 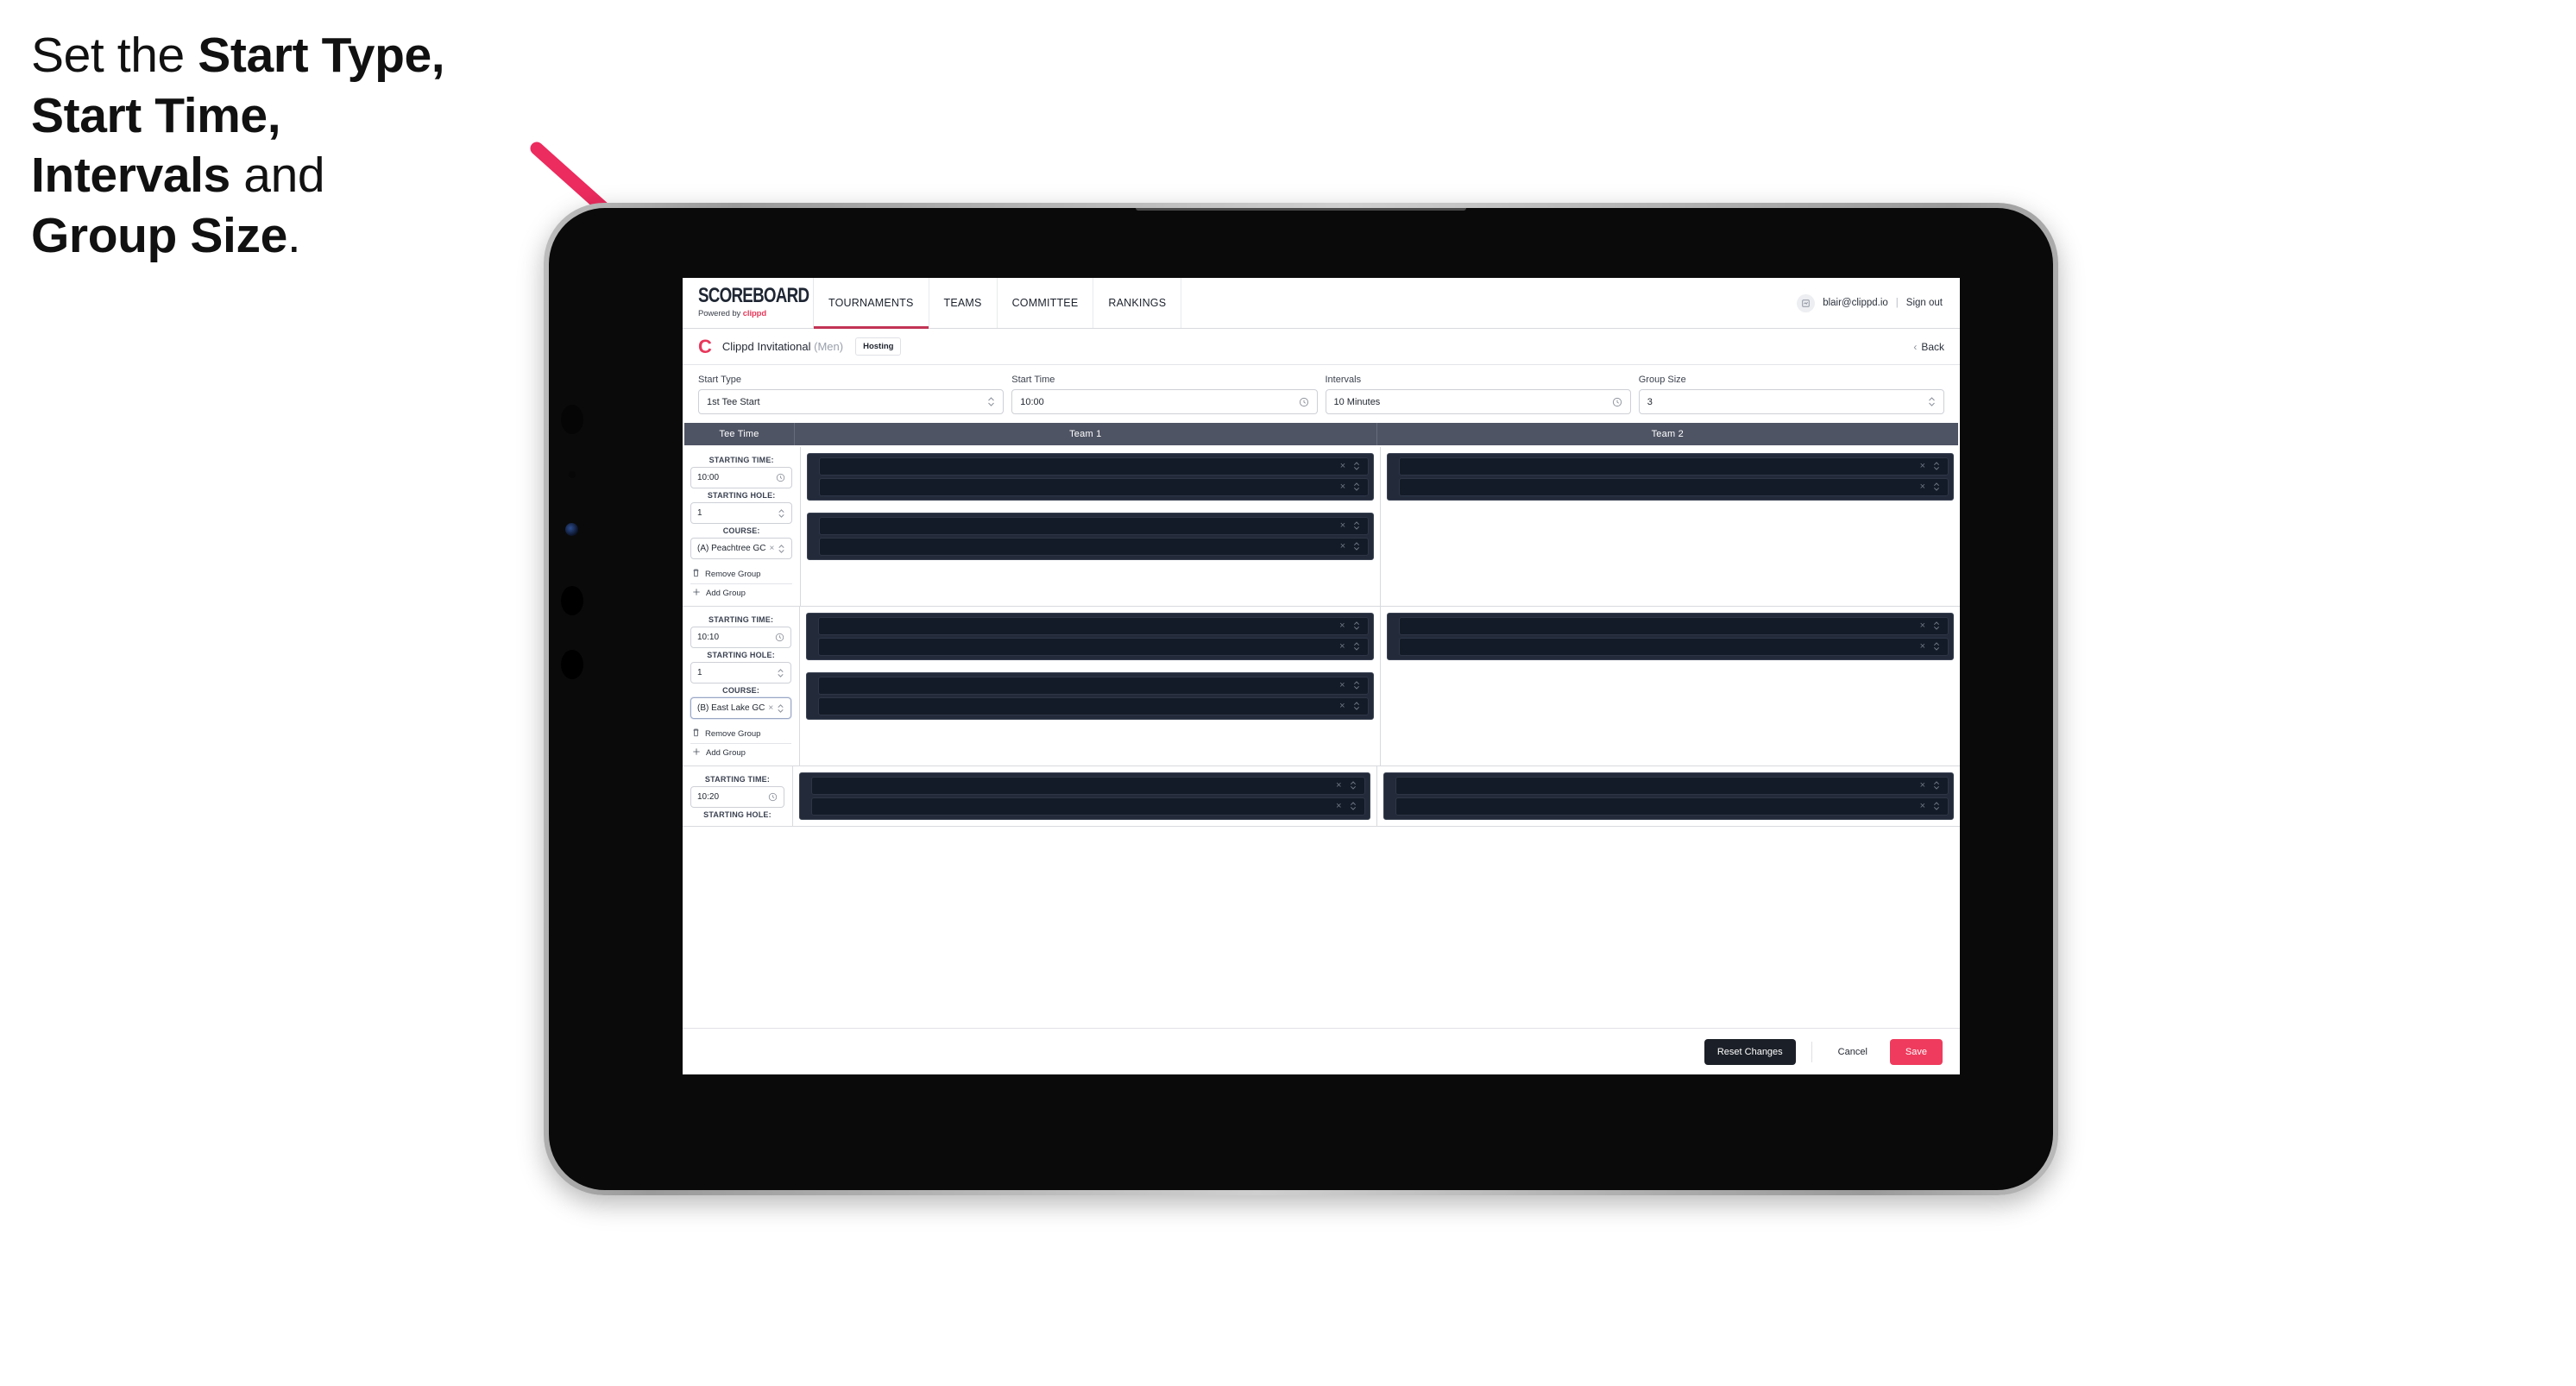 What do you see at coordinates (741, 478) in the screenshot?
I see `starting-time-input: 10:00` at bounding box center [741, 478].